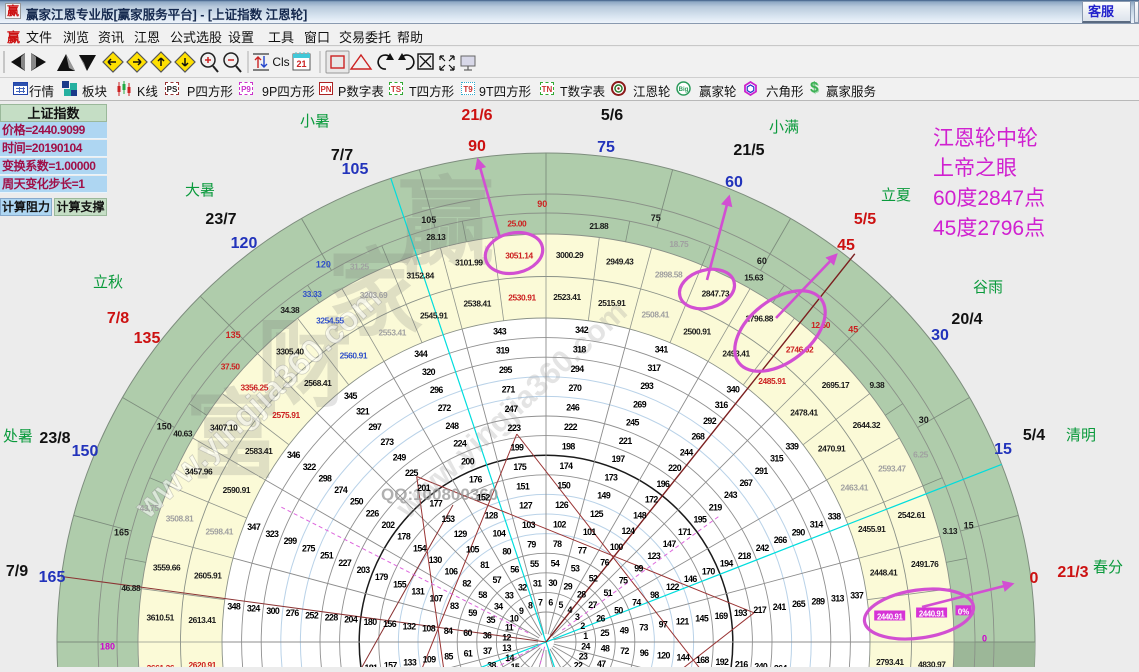 This screenshot has width=1139, height=672. Describe the element at coordinates (799, 532) in the screenshot. I see `svg-text: 290` at that location.